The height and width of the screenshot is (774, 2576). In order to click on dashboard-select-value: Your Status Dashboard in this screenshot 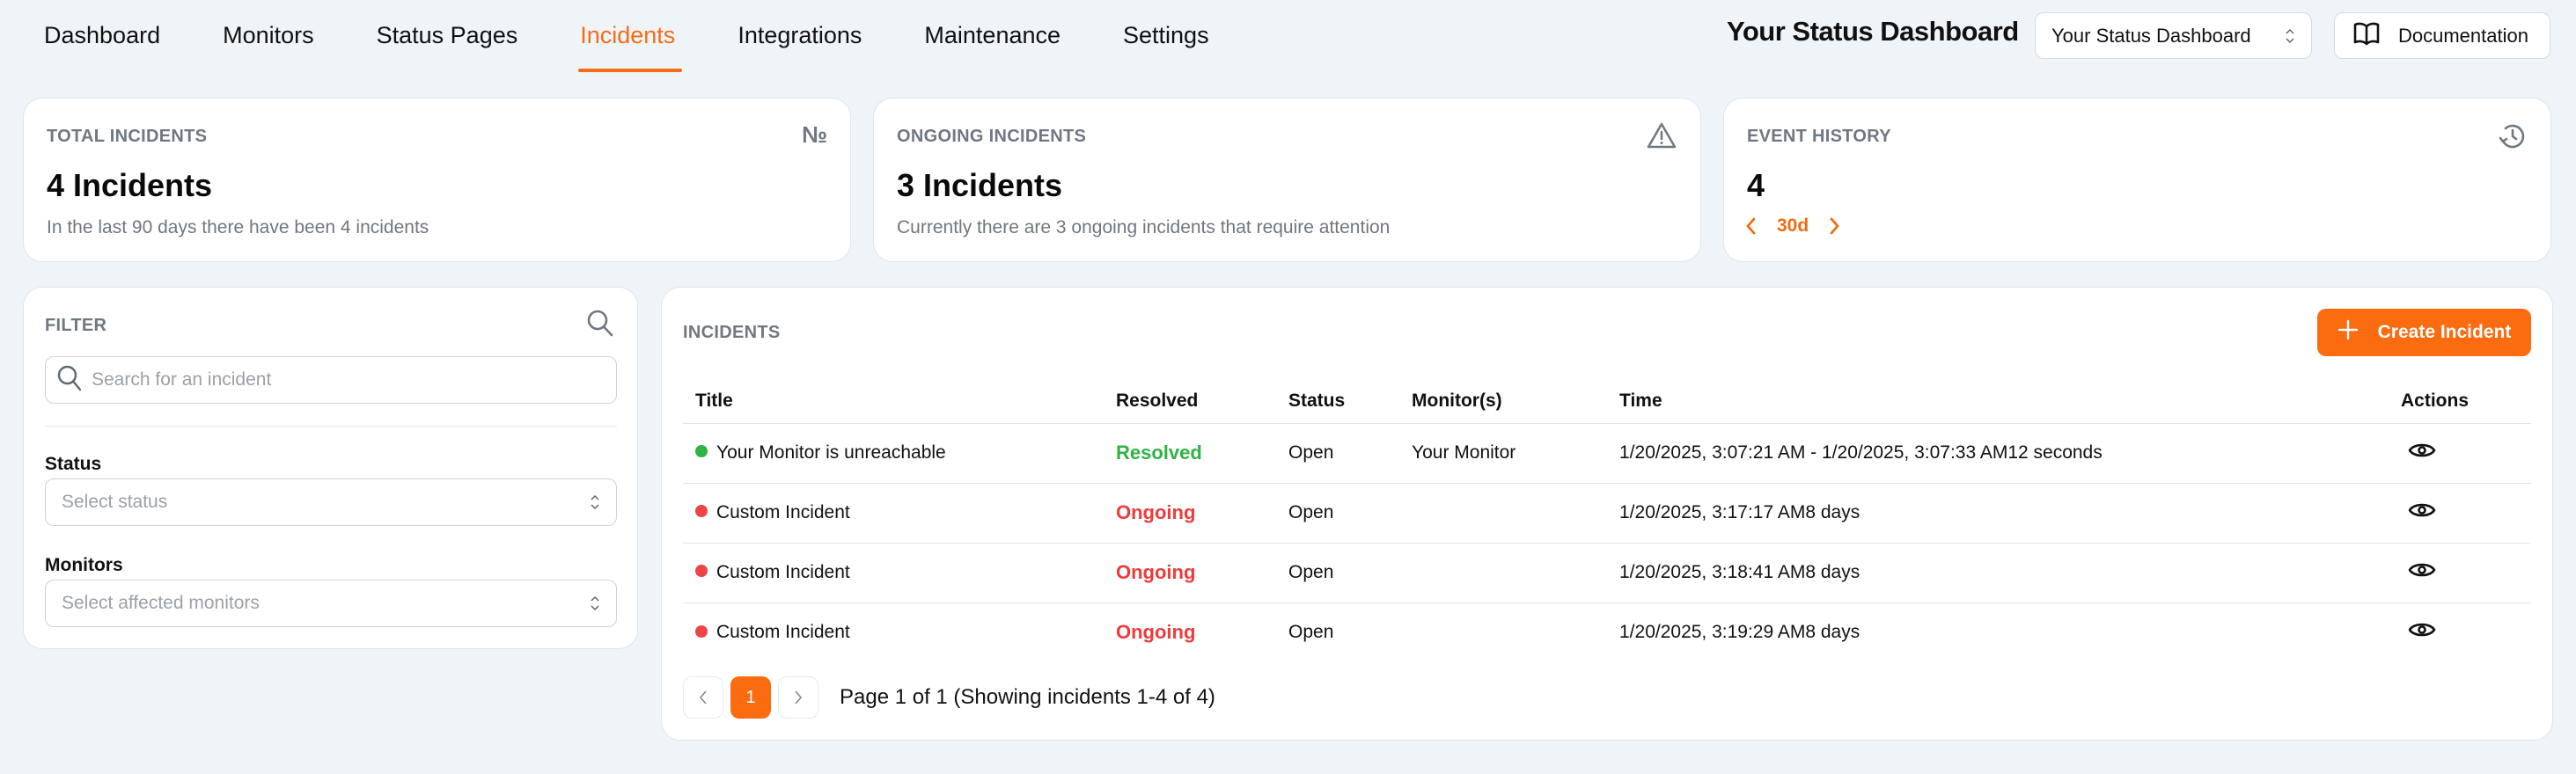, I will do `click(2151, 35)`.